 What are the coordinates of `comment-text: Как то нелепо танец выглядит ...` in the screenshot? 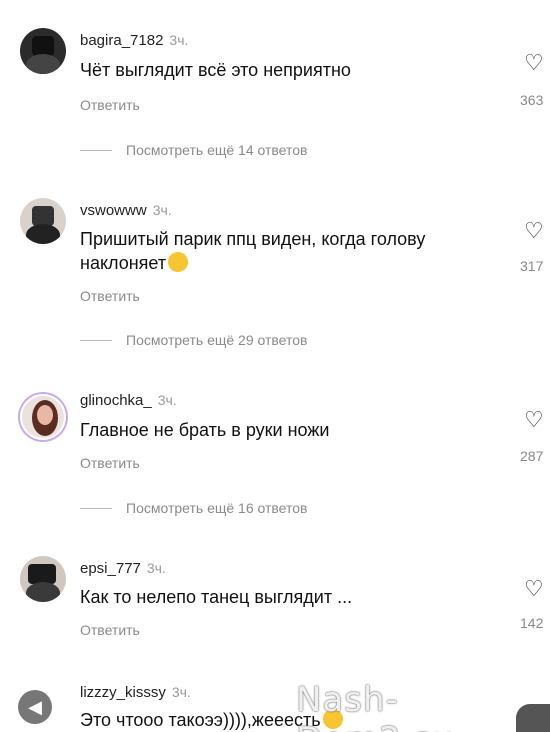 It's located at (216, 597).